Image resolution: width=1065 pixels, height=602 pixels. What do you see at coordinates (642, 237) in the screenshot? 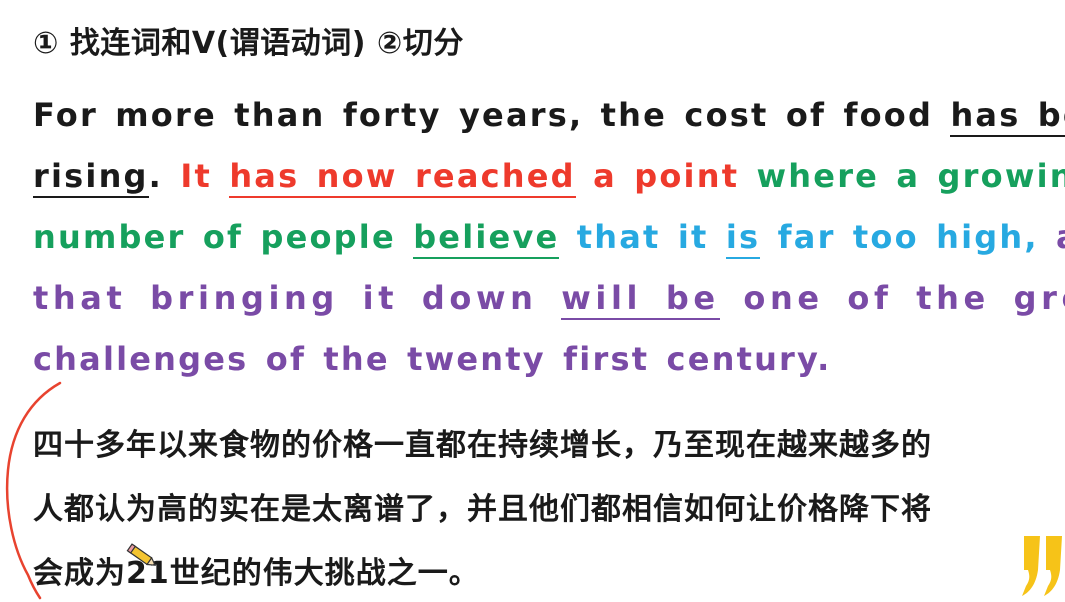
I see `clause-blue-start: that it` at bounding box center [642, 237].